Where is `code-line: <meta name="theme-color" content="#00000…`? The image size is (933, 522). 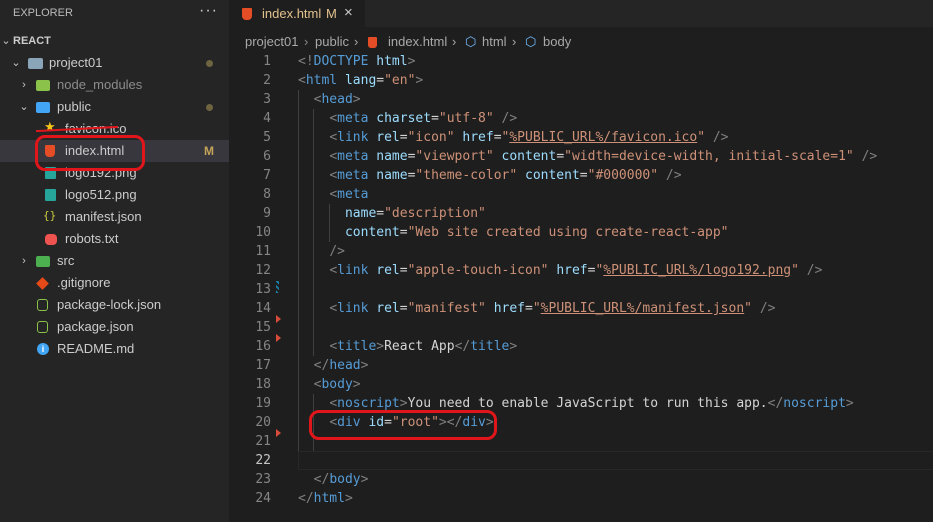
code-line: <meta name="theme-color" content="#00000… is located at coordinates (490, 175).